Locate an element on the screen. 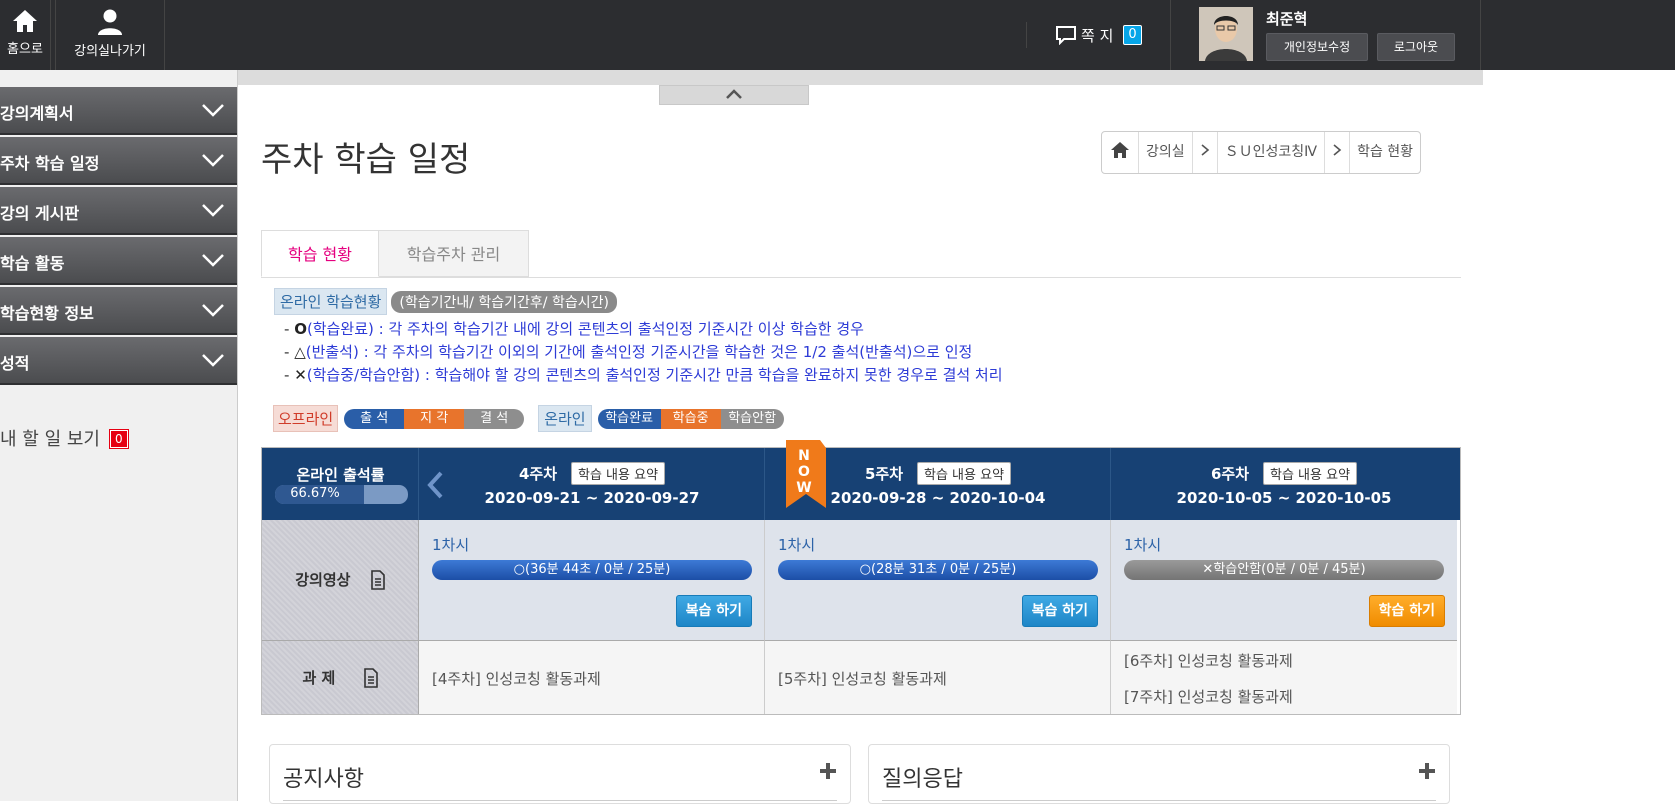 This screenshot has width=1675, height=804. week-header: 4주차 학습 내용 요약 2020-09-21 ~ 2020-09-27 is located at coordinates (592, 484).